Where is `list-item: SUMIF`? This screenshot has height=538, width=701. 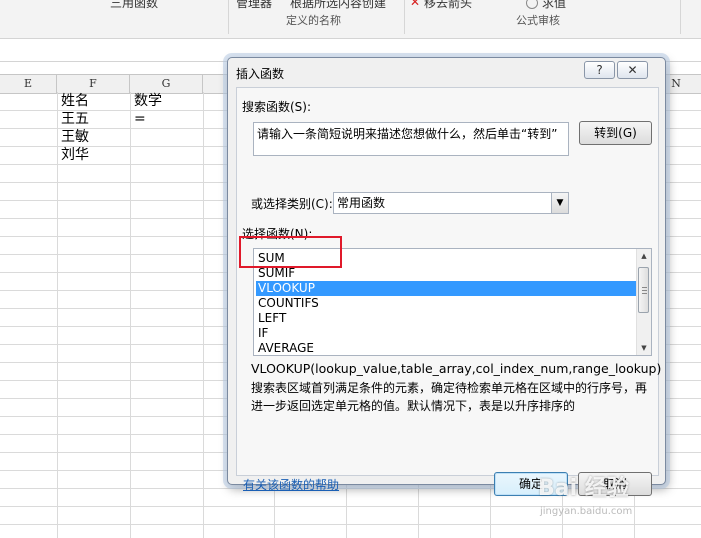 list-item: SUMIF is located at coordinates (447, 273).